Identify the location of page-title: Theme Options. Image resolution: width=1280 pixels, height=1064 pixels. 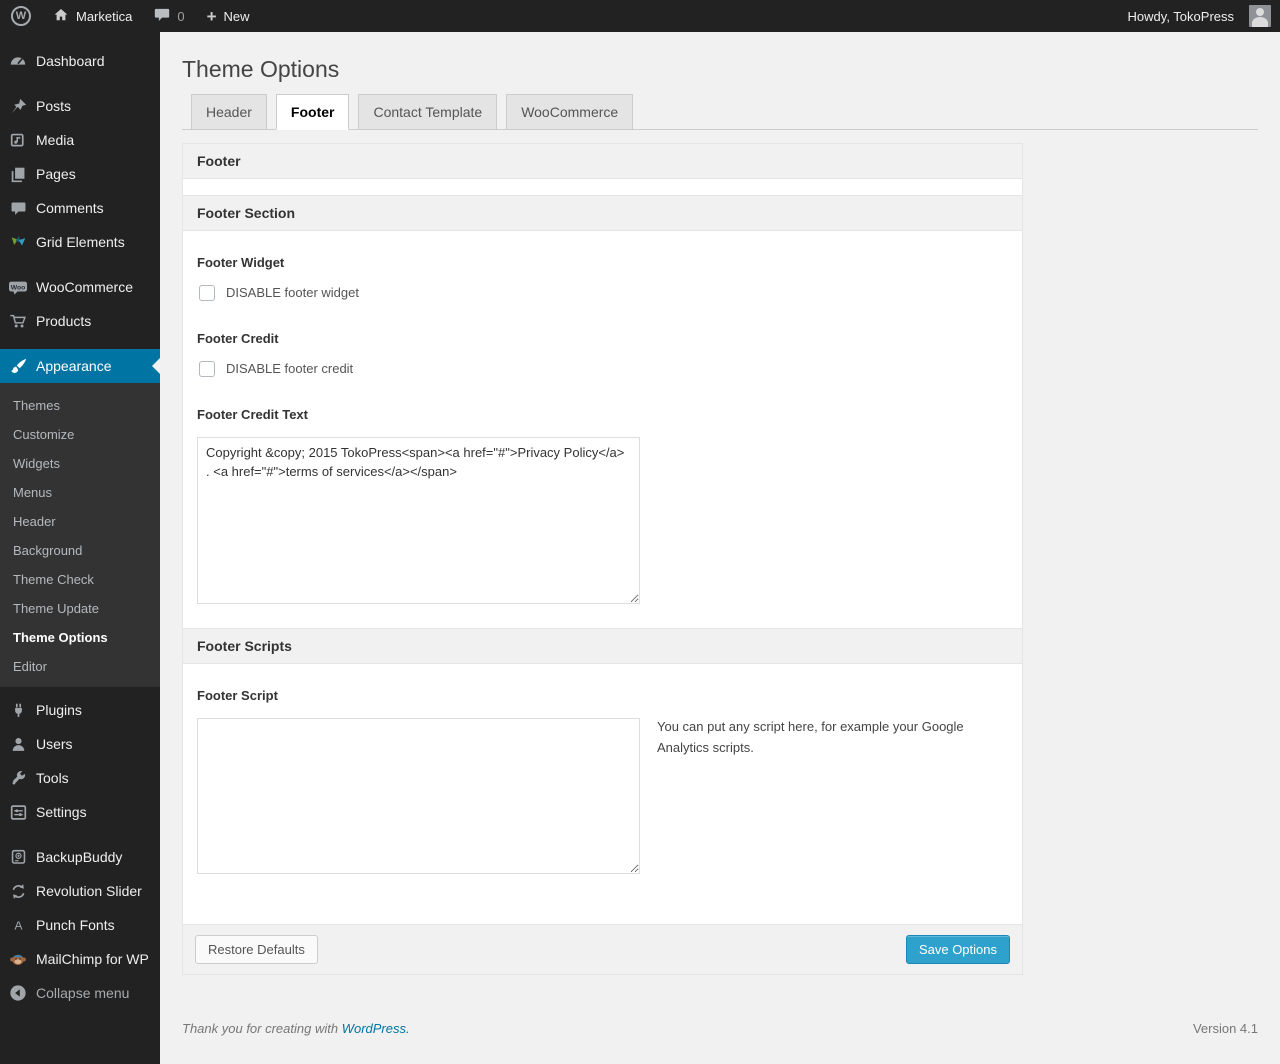
(261, 69).